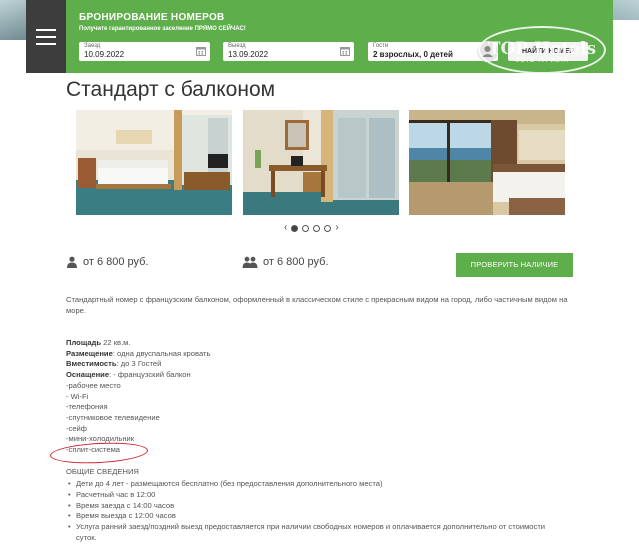 This screenshot has width=639, height=550. What do you see at coordinates (250, 262) in the screenshot?
I see `two-persons-icon` at bounding box center [250, 262].